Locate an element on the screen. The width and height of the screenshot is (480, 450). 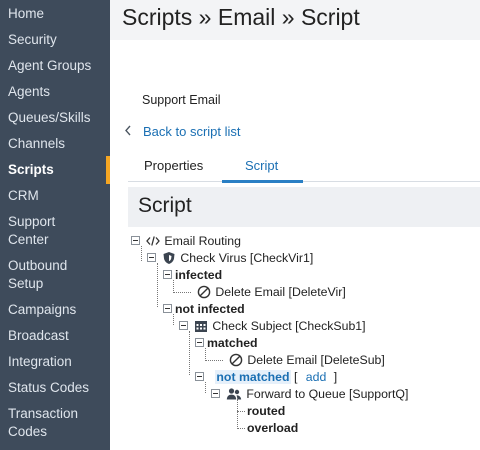
sidebar-item-agents: Agents is located at coordinates (55, 92).